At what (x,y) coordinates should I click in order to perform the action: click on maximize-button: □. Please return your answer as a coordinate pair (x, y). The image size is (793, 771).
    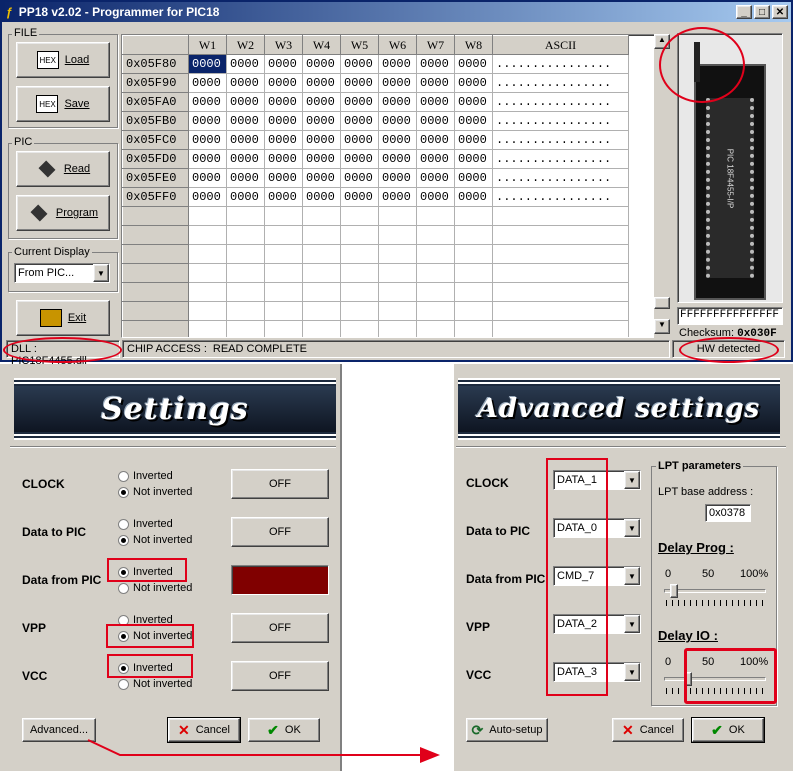
    Looking at the image, I should click on (762, 12).